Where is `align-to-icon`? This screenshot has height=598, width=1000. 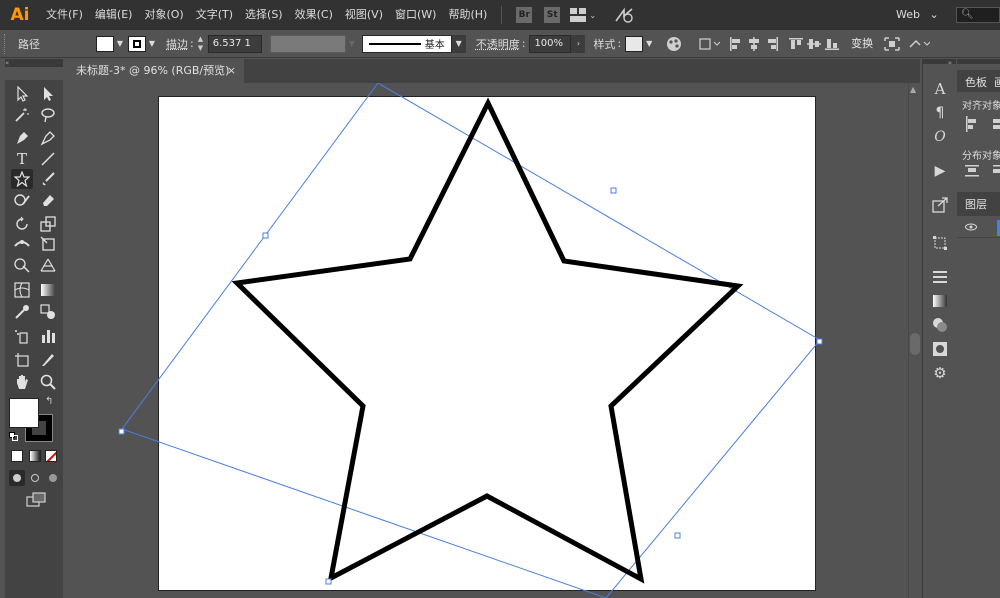 align-to-icon is located at coordinates (709, 44).